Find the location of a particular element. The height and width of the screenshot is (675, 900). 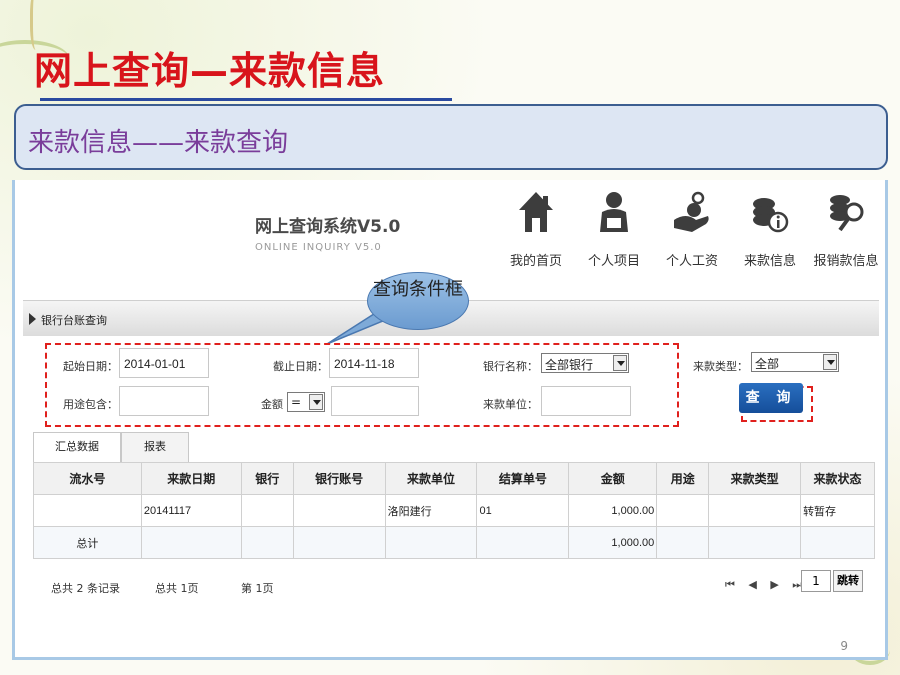

nav-label: 来款信息 is located at coordinates (769, 261).